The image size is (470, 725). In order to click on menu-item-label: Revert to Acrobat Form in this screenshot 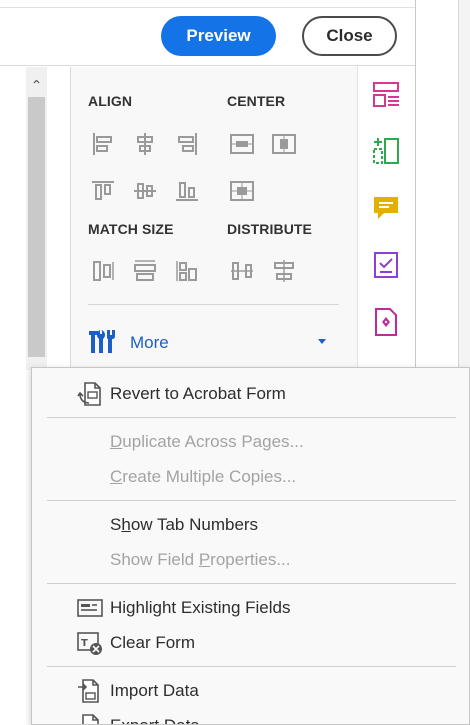, I will do `click(198, 393)`.